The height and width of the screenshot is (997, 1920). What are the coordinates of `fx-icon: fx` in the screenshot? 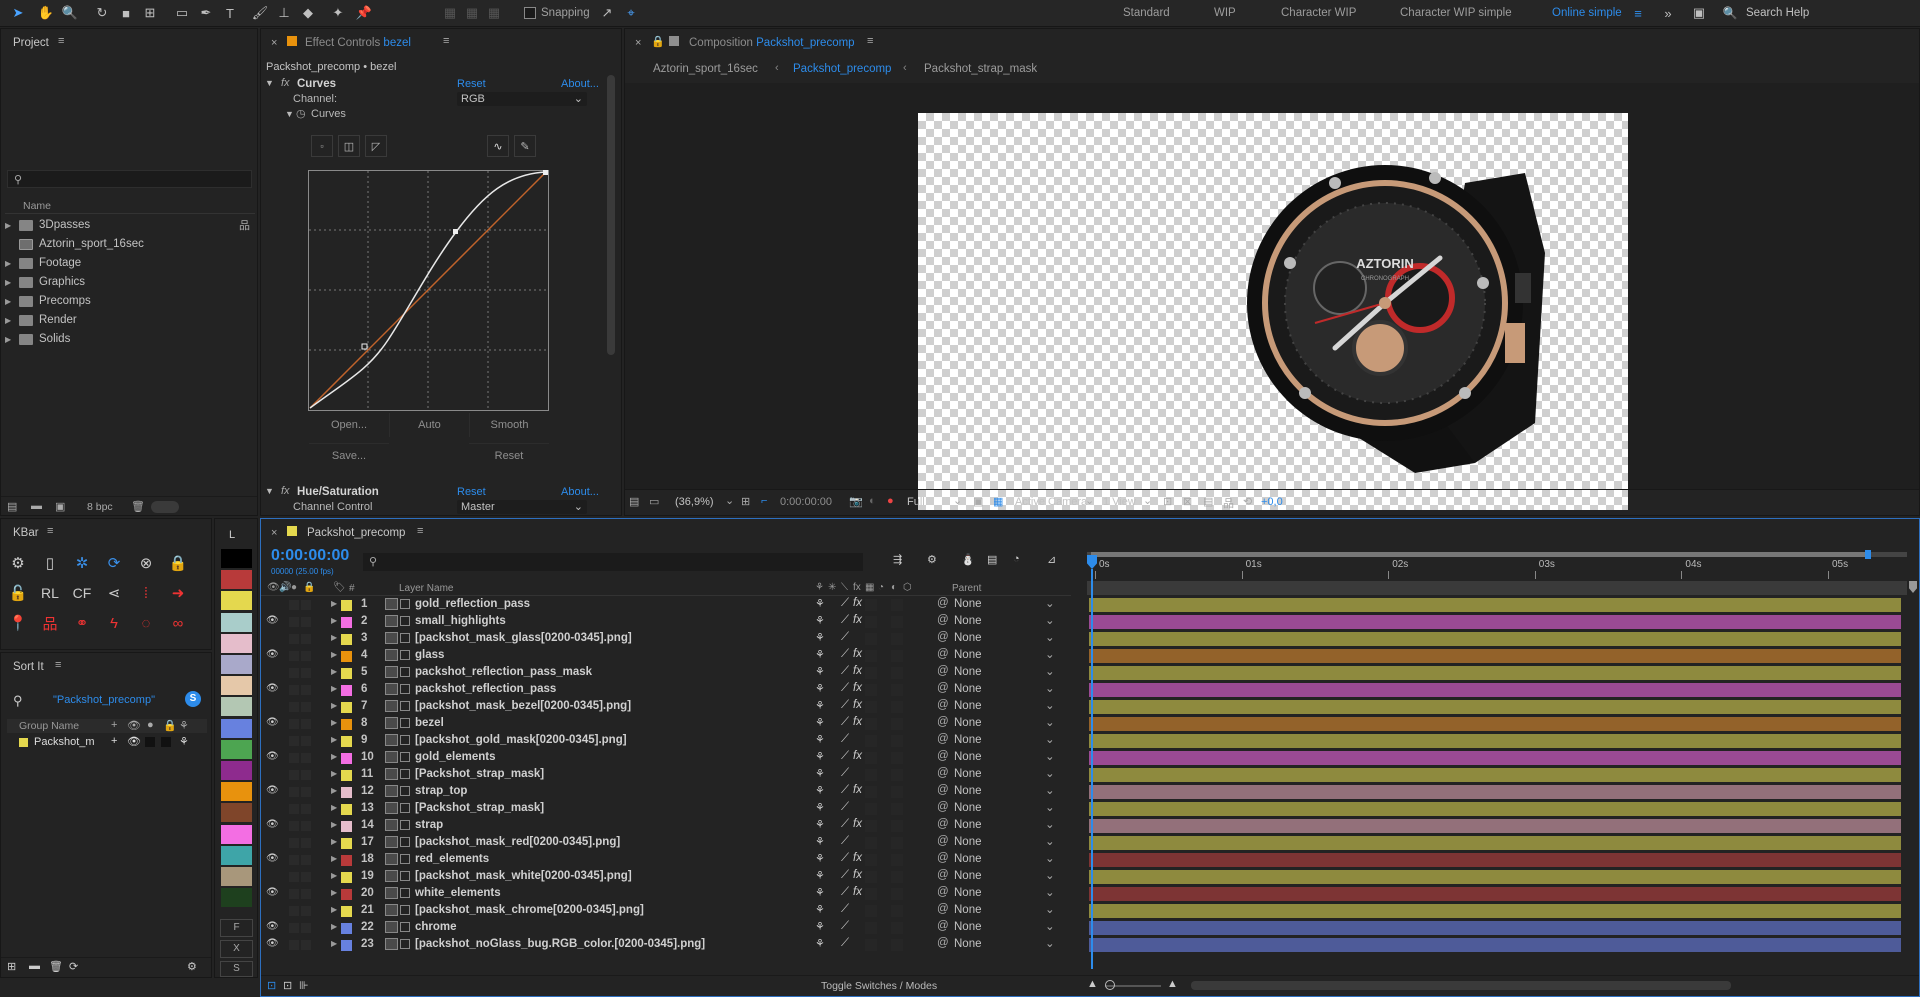 It's located at (285, 83).